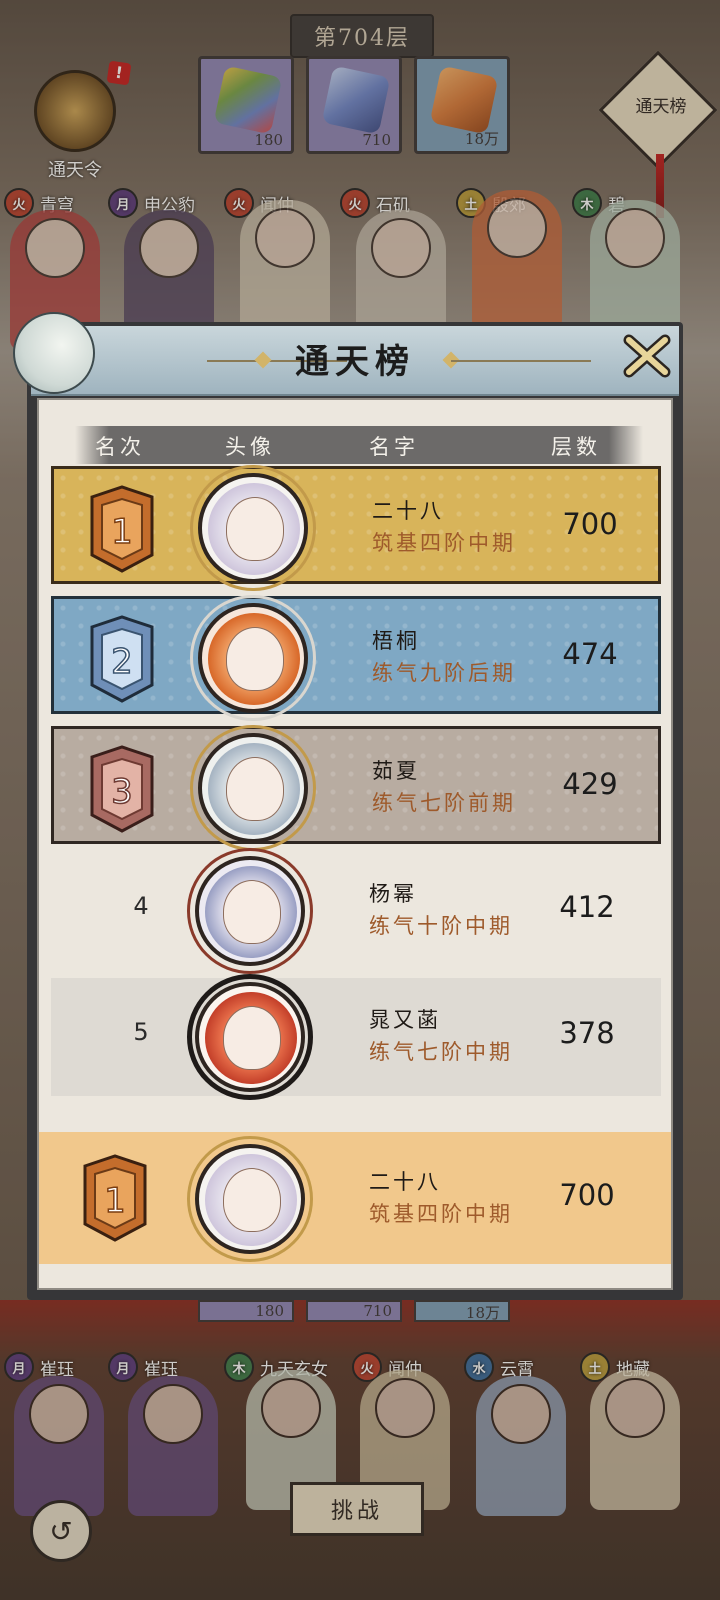 The image size is (720, 1600). I want to click on leaderboard-row: 4 杨幂 练气十阶中期 412, so click(356, 911).